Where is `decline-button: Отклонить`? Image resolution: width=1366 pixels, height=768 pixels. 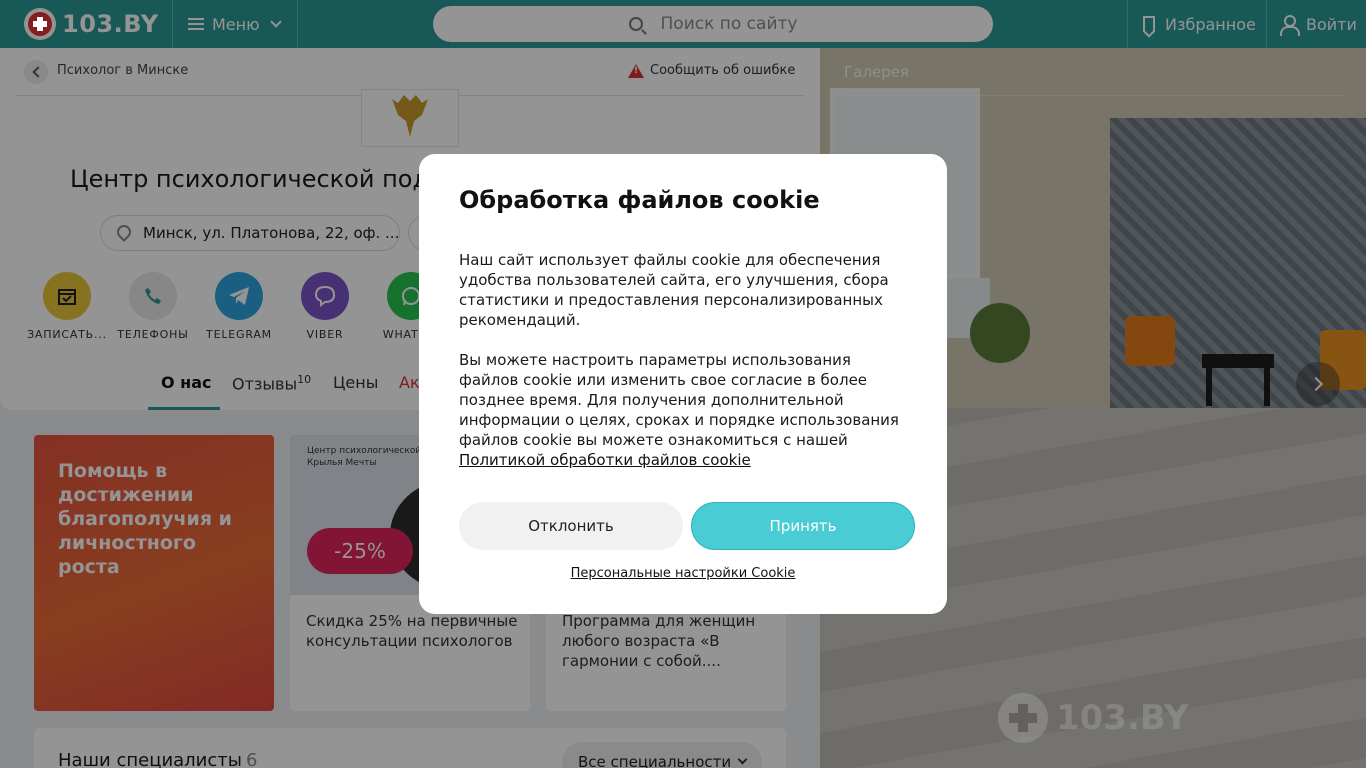 decline-button: Отклонить is located at coordinates (571, 526).